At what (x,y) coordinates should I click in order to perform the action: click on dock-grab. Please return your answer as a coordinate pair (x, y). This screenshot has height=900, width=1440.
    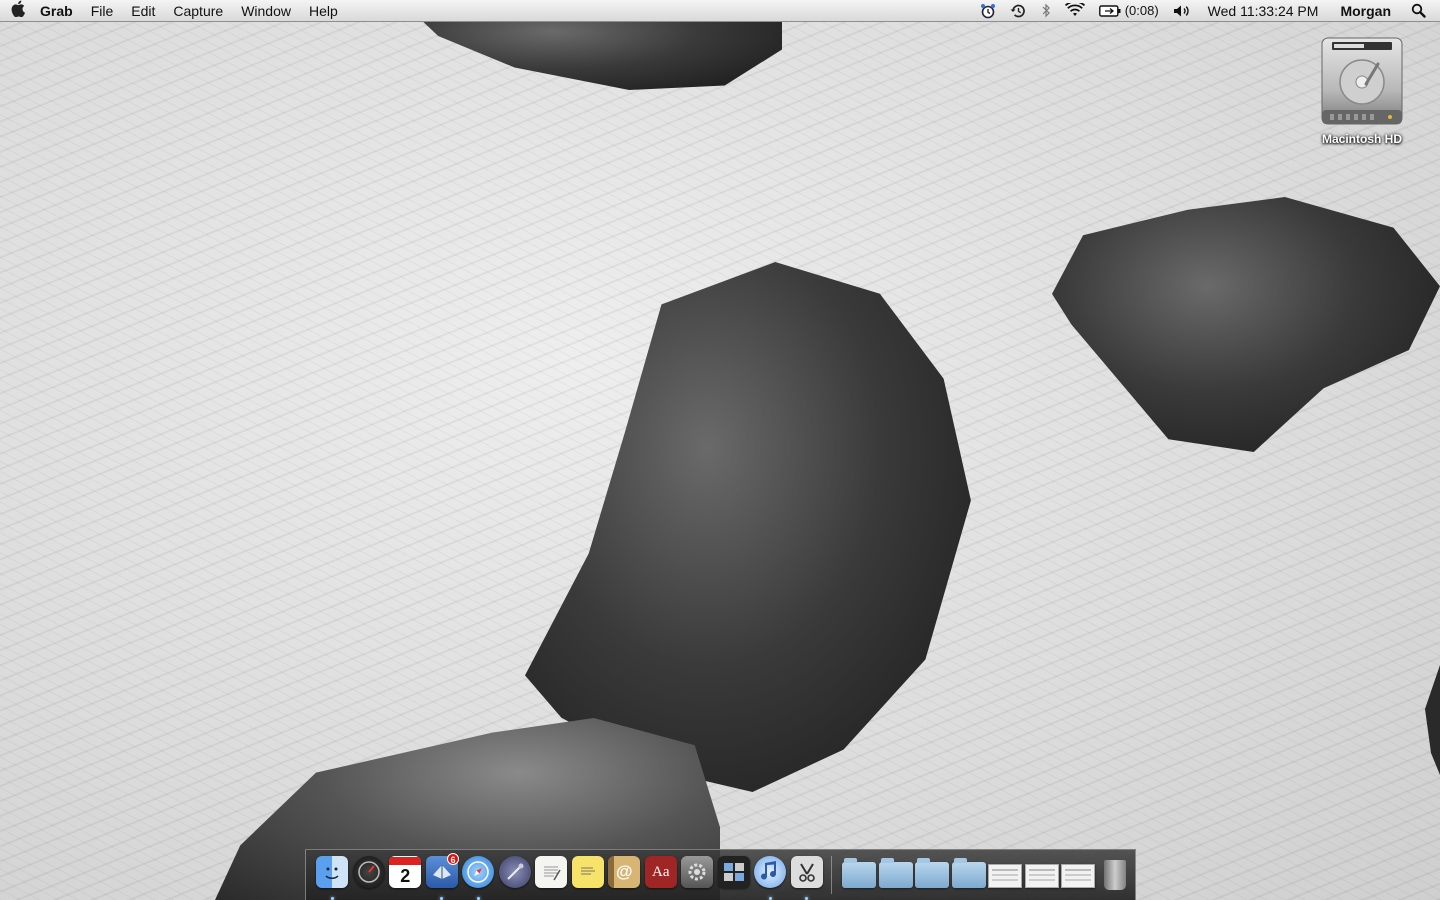
    Looking at the image, I should click on (807, 878).